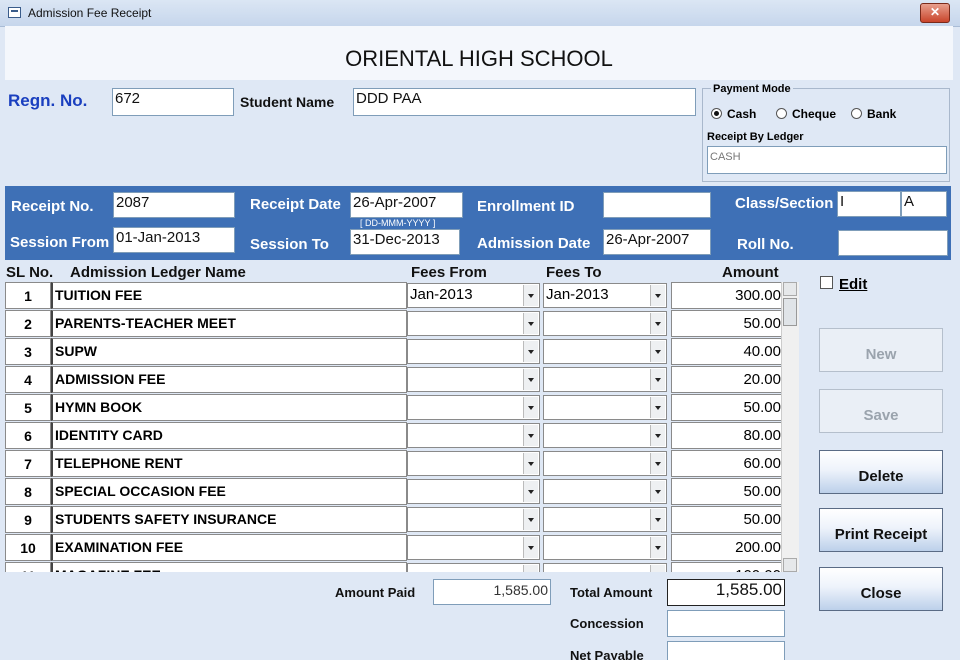  I want to click on grid-scrollbar, so click(790, 427).